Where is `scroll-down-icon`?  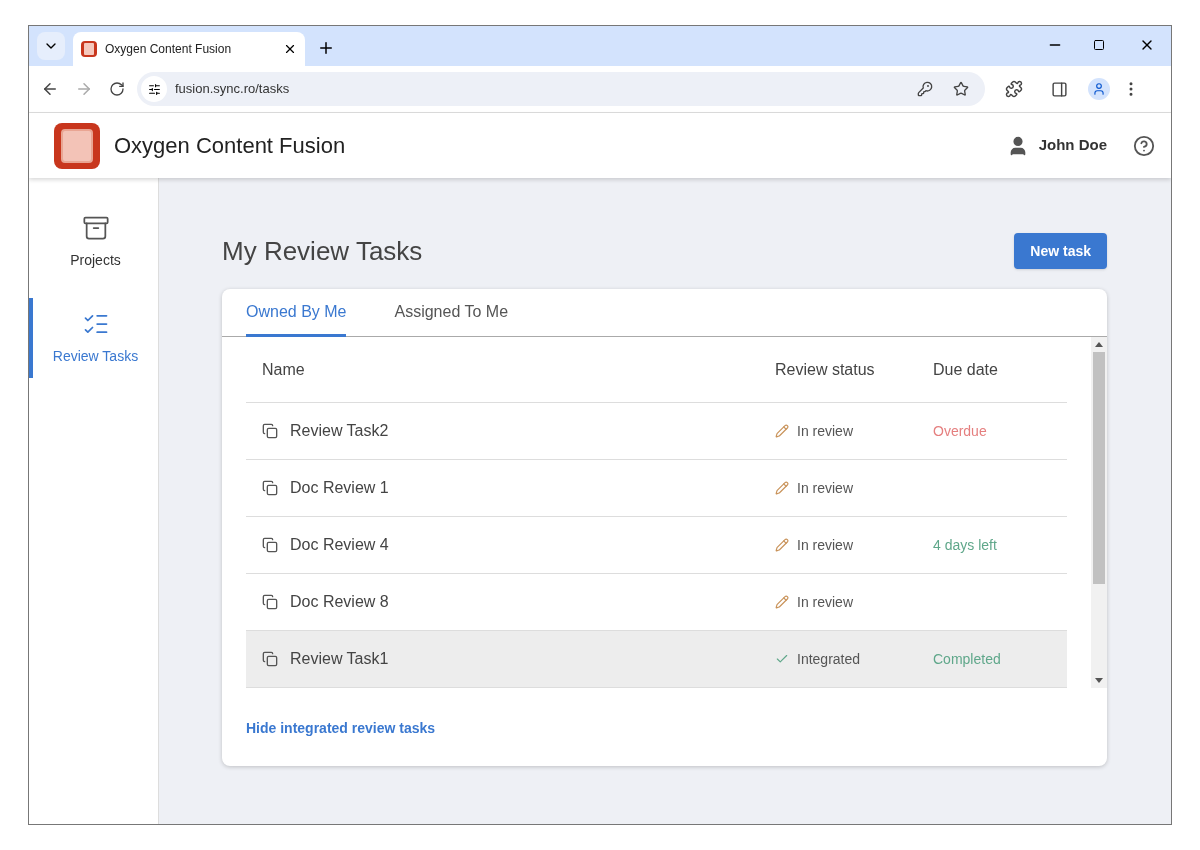 scroll-down-icon is located at coordinates (1099, 680).